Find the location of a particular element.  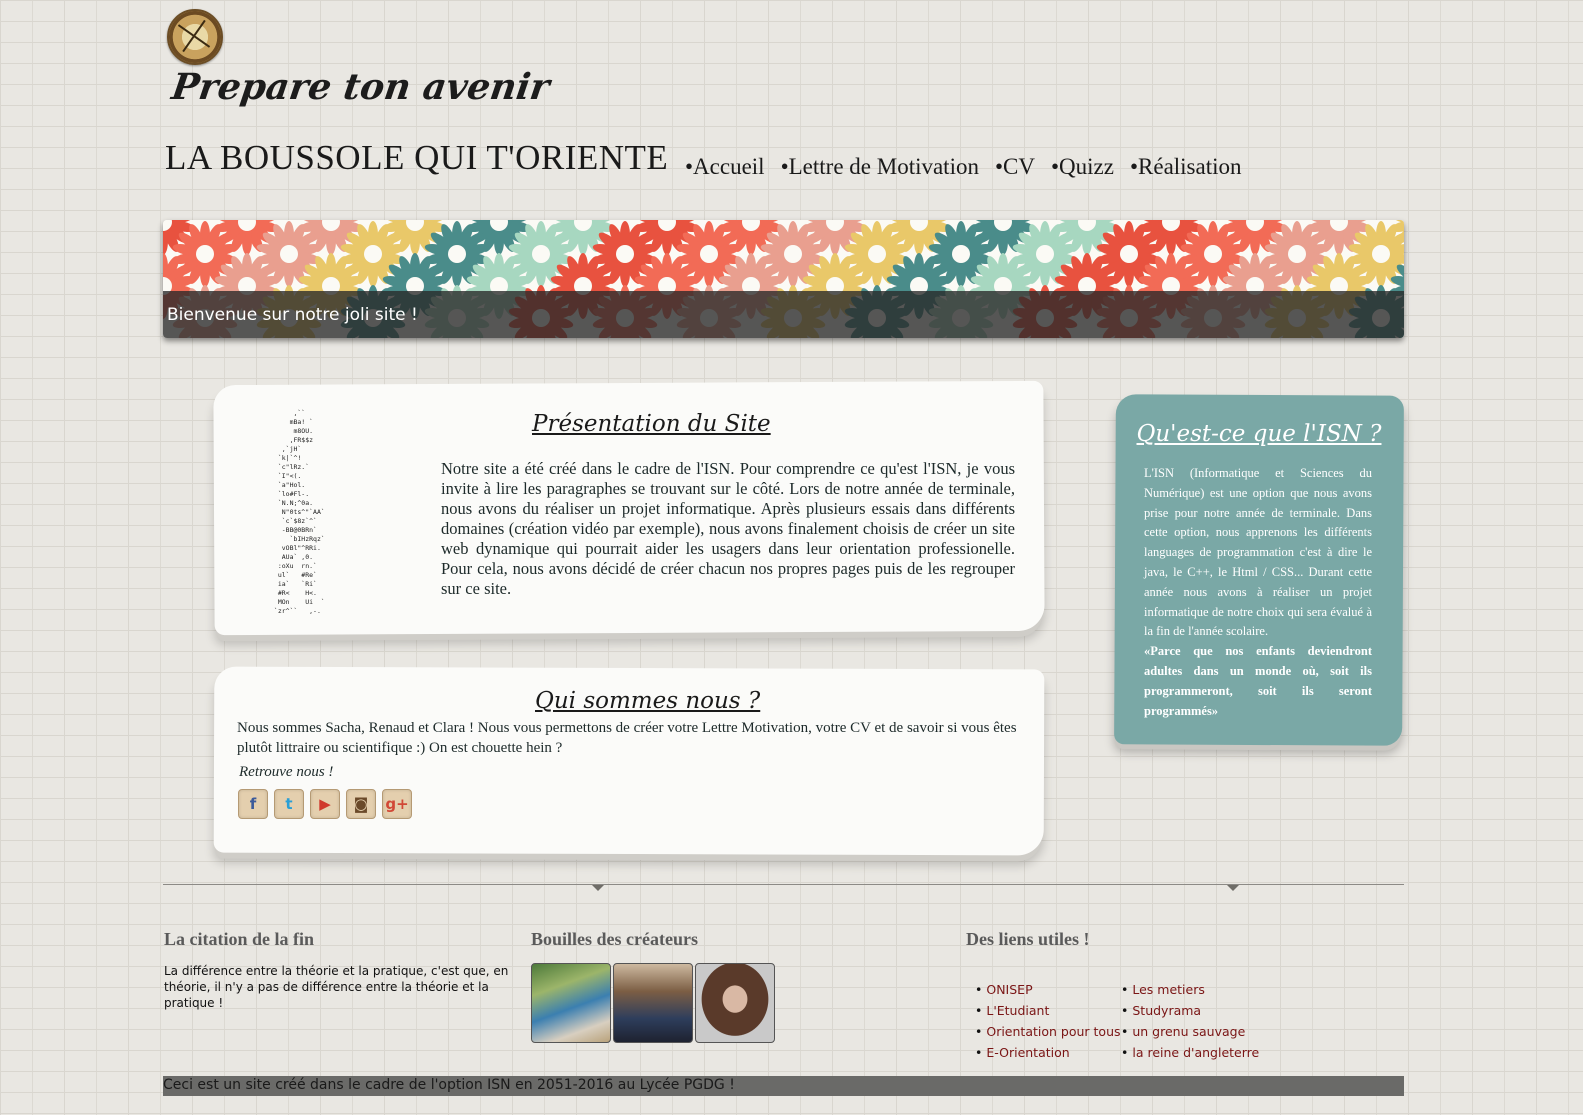

youtube-icon: ▶ is located at coordinates (325, 804).